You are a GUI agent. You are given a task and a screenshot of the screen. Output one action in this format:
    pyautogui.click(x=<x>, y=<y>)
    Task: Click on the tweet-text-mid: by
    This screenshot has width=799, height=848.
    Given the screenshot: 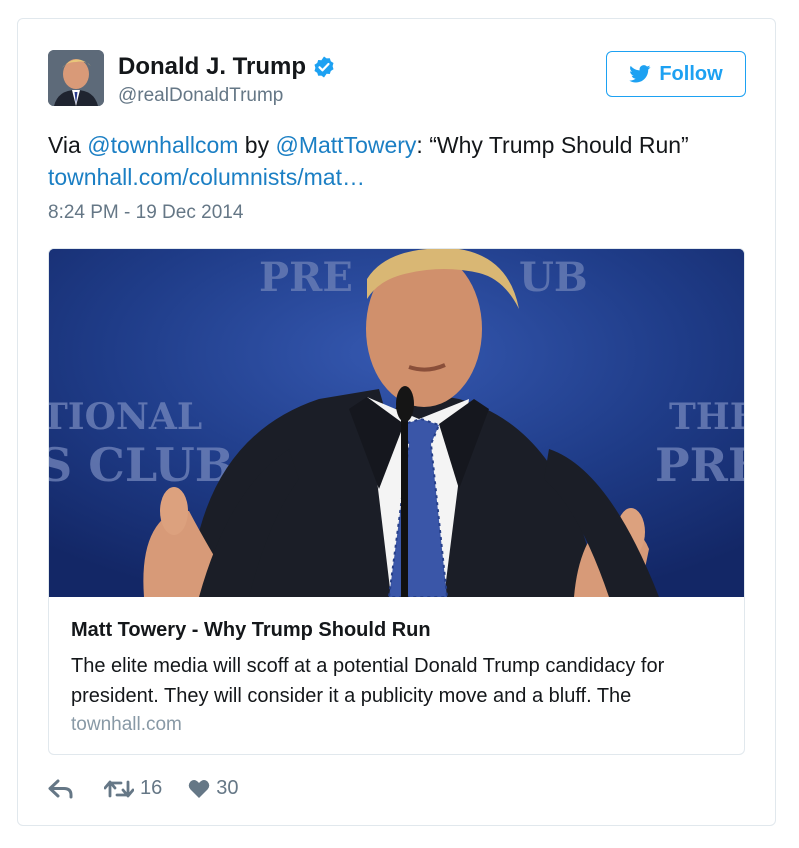 What is the action you would take?
    pyautogui.click(x=257, y=145)
    